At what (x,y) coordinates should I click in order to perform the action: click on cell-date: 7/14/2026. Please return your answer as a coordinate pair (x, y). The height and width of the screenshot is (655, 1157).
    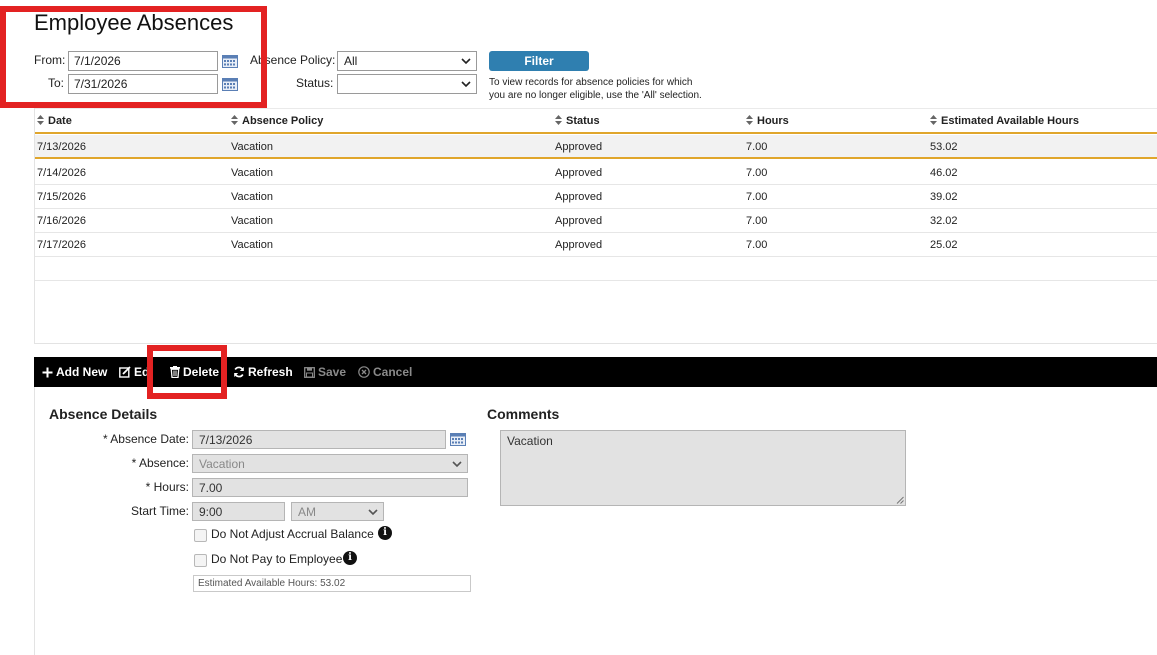
    Looking at the image, I should click on (61, 173).